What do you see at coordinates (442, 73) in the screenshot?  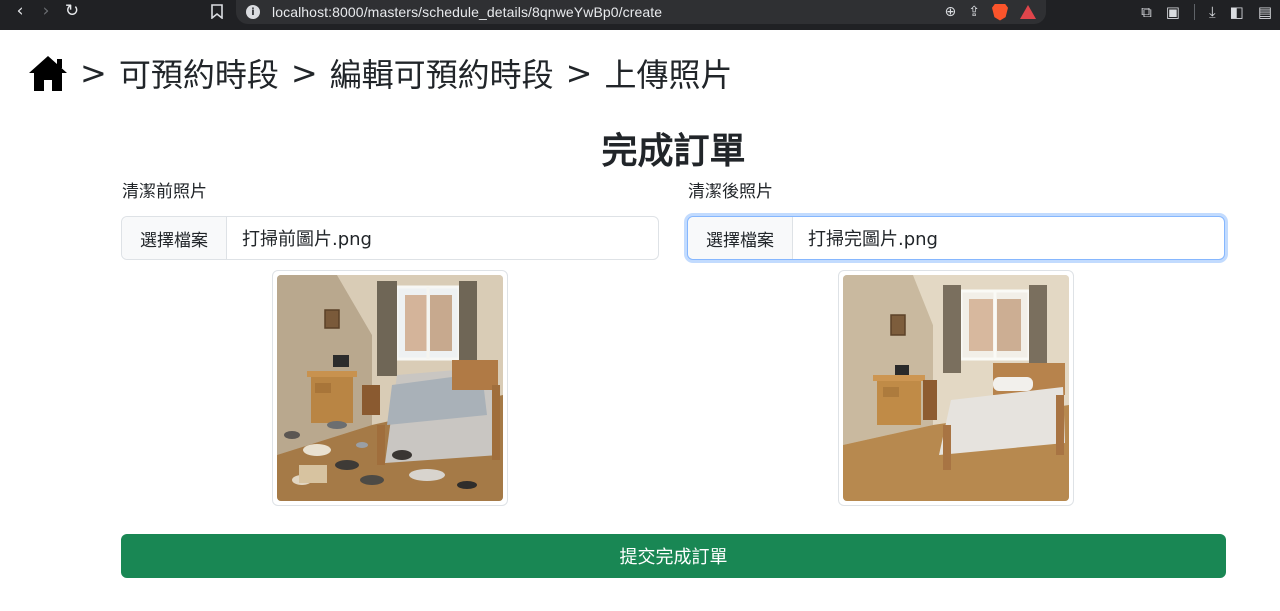 I see `breadcrumb-item-edit-slots: 編輯可預約時段` at bounding box center [442, 73].